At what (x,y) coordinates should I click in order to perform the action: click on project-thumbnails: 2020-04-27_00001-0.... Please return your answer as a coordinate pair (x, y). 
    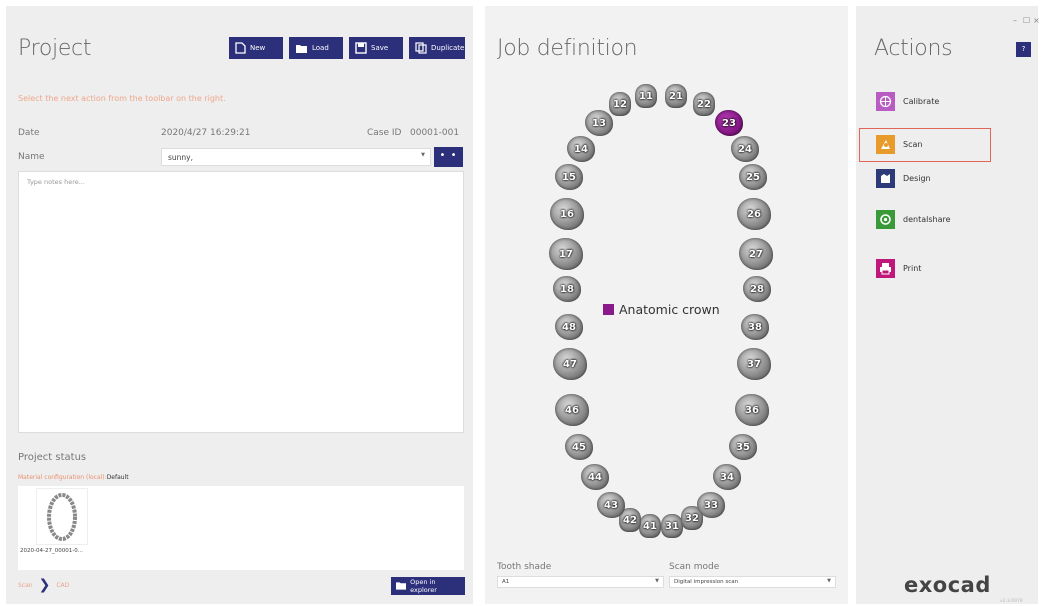
    Looking at the image, I should click on (241, 528).